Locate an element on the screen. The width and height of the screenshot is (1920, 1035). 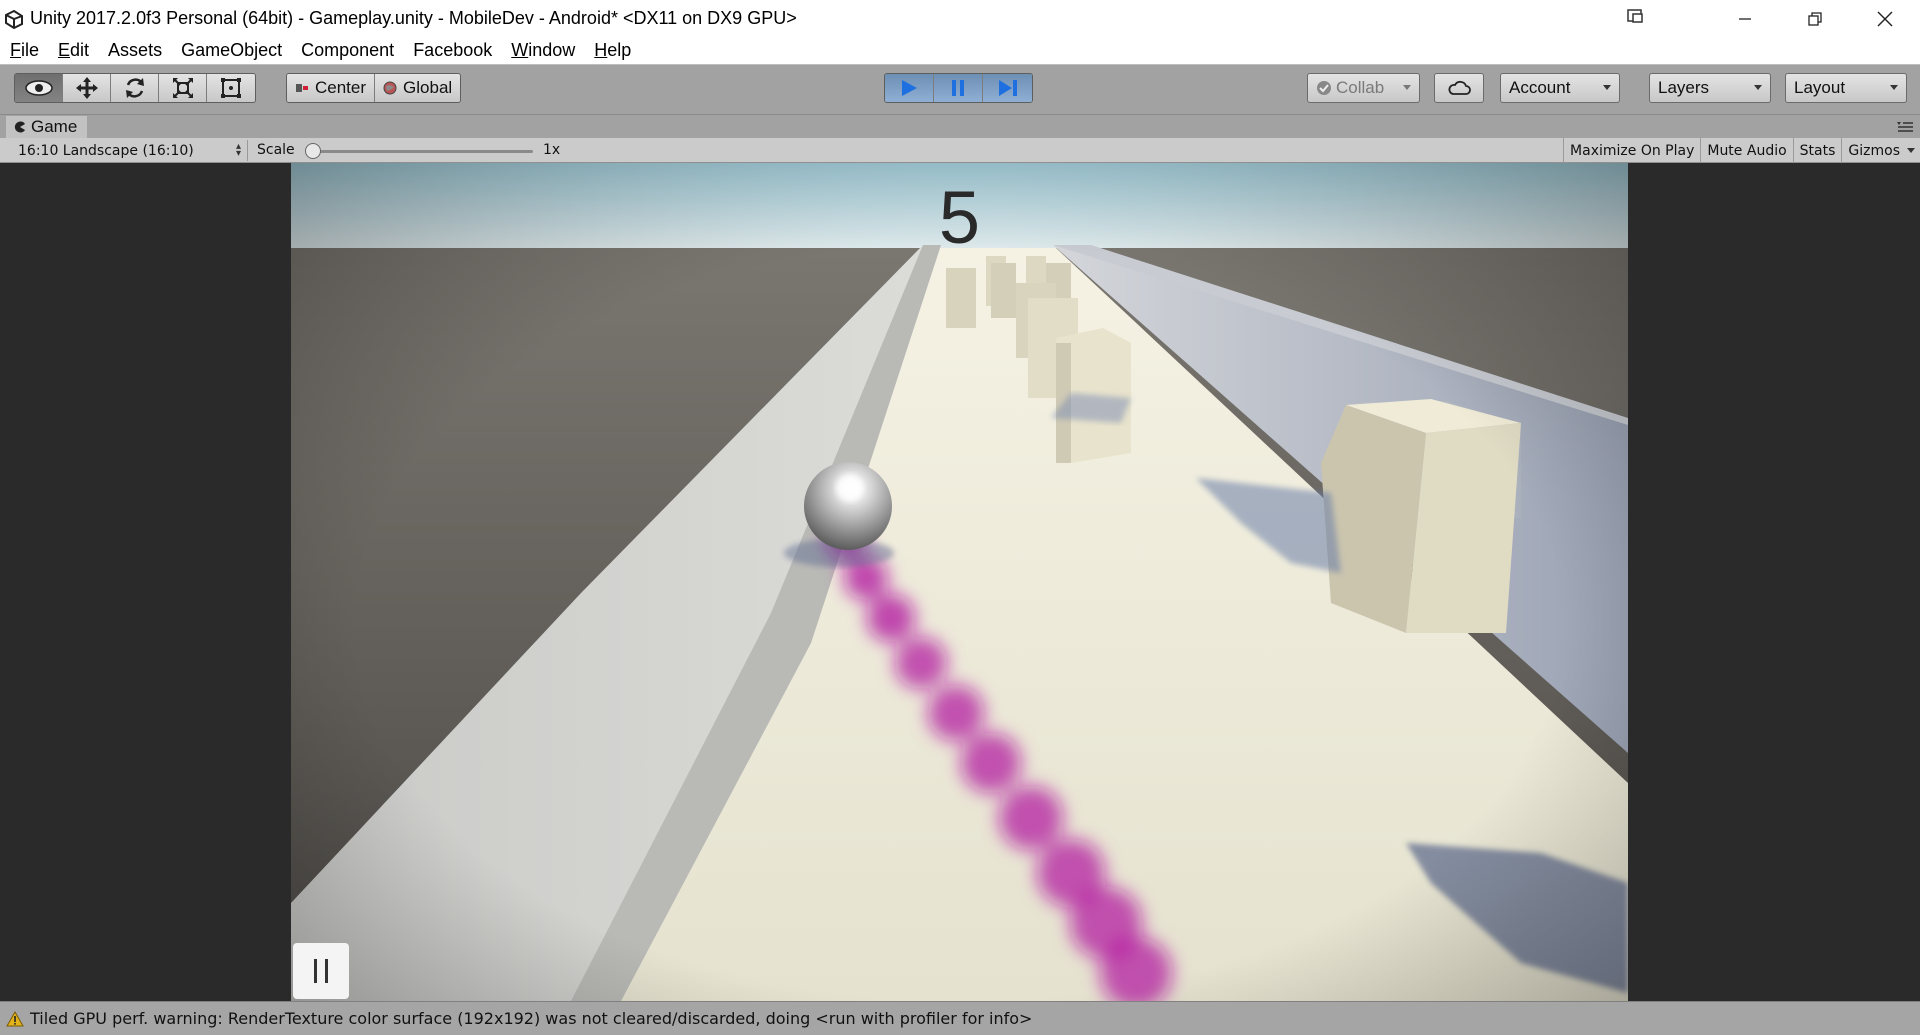
mute-audio-toggle: Mute Audio is located at coordinates (1746, 150).